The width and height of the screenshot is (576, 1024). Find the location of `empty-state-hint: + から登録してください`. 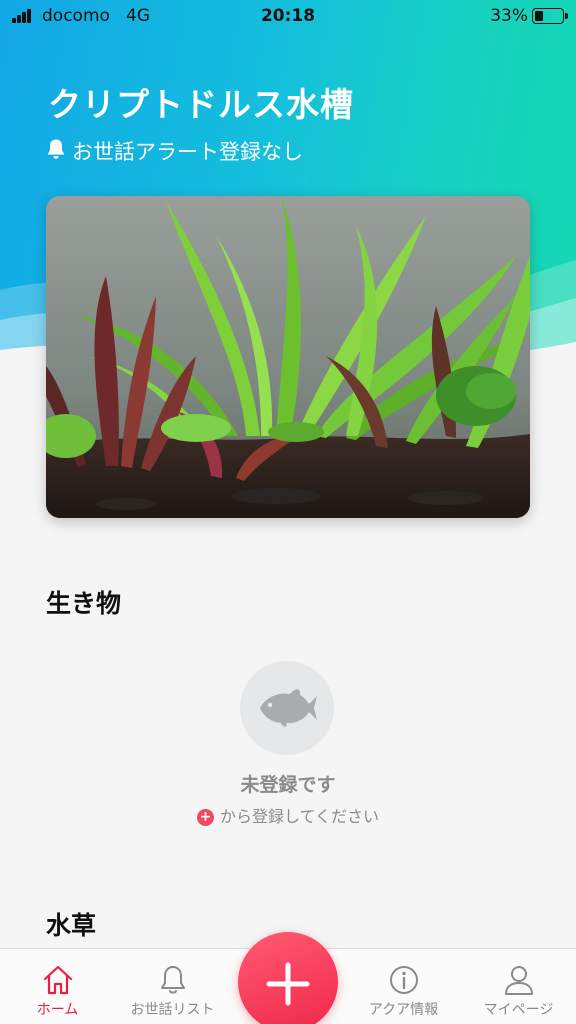

empty-state-hint: + から登録してください is located at coordinates (288, 815).